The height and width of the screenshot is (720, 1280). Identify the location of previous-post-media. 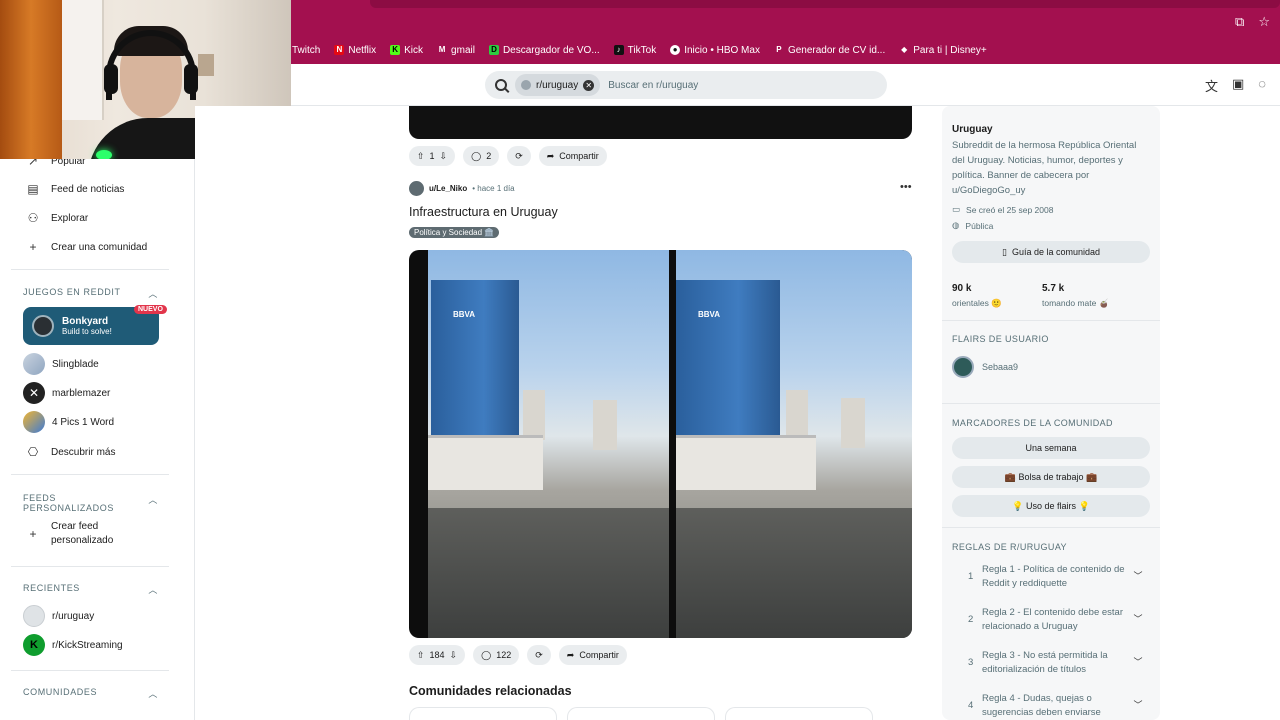
(660, 122).